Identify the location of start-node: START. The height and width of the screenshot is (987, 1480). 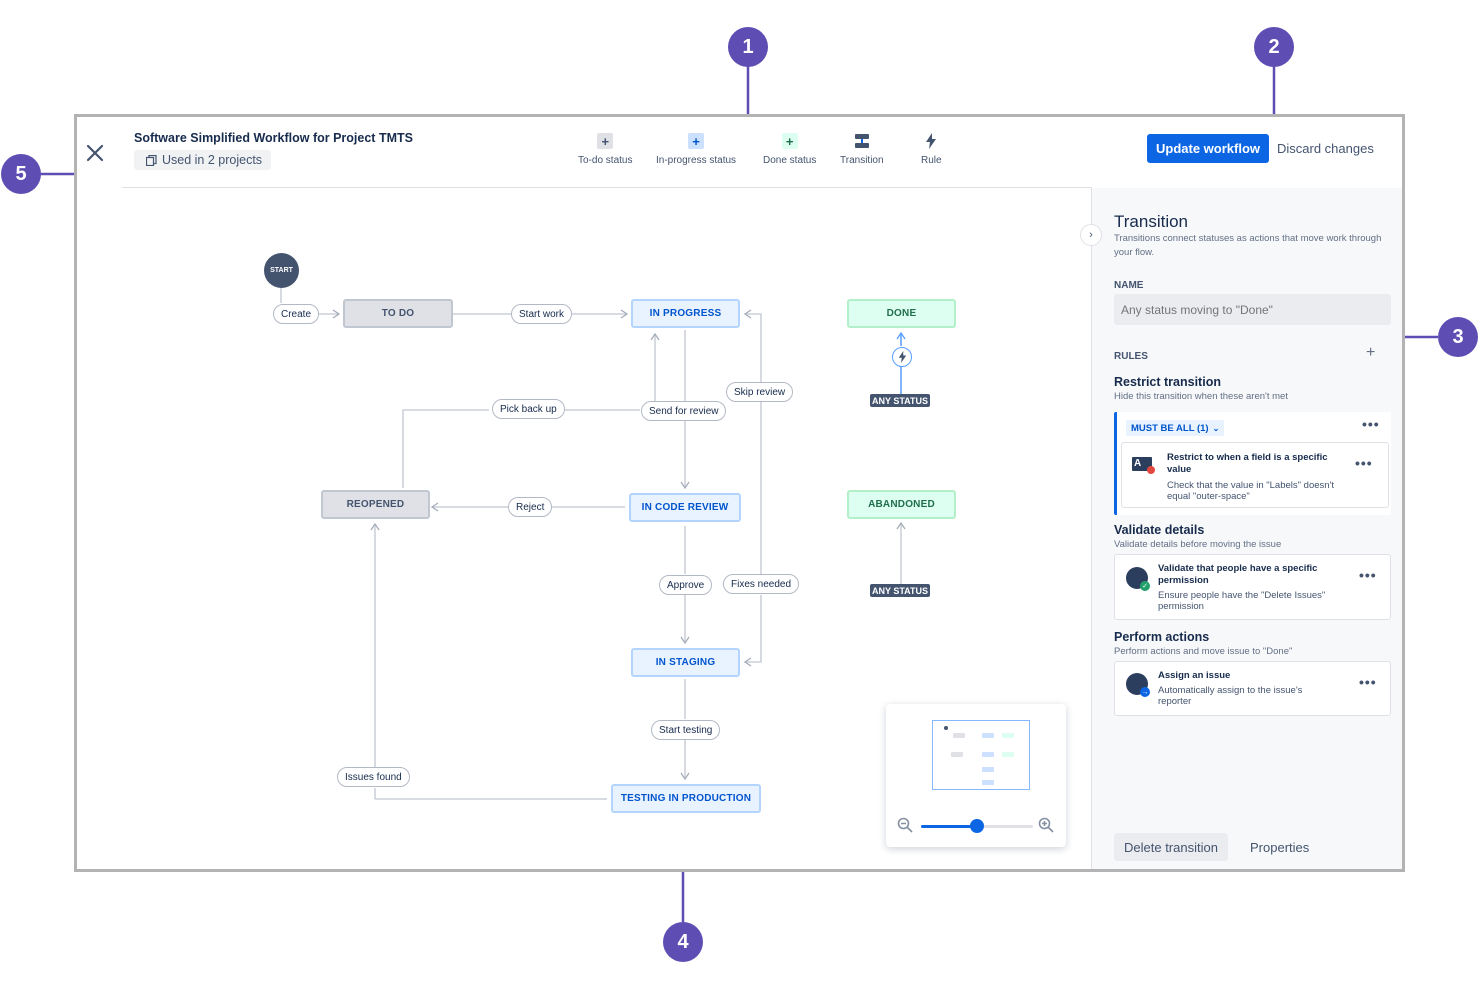
(281, 270).